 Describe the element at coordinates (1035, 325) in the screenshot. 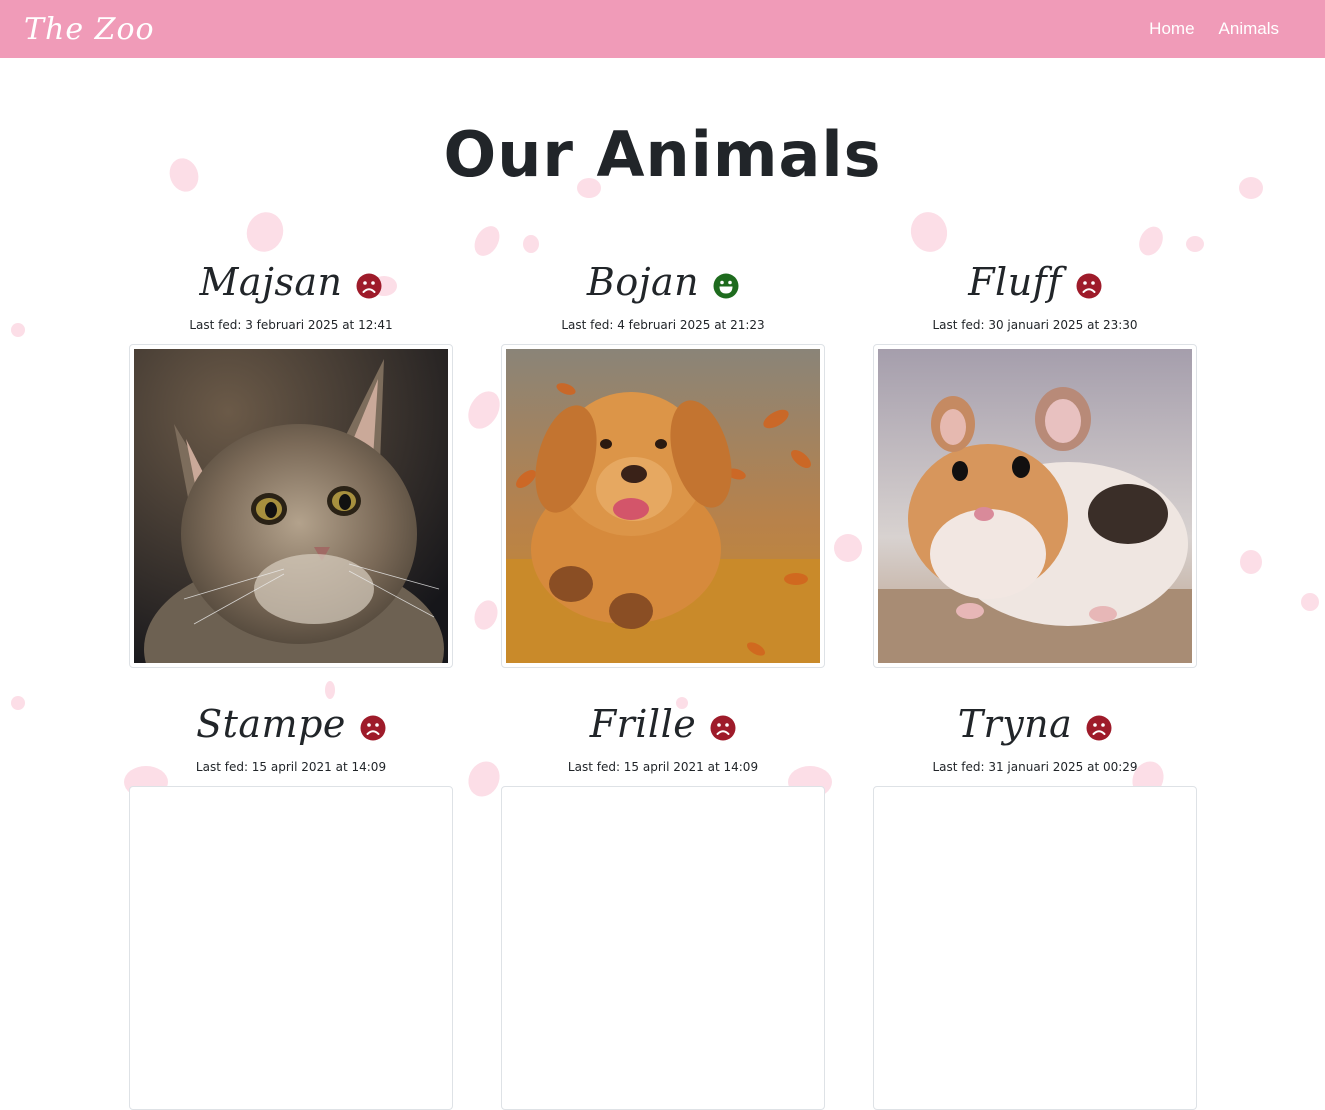

I see `last-fed-text: Last fed: 30 januari 2025 at 23:30` at that location.